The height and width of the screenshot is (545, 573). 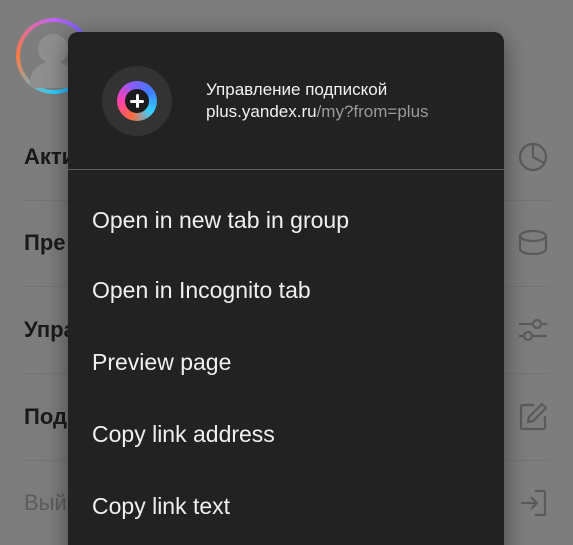 I want to click on edit-icon, so click(x=533, y=417).